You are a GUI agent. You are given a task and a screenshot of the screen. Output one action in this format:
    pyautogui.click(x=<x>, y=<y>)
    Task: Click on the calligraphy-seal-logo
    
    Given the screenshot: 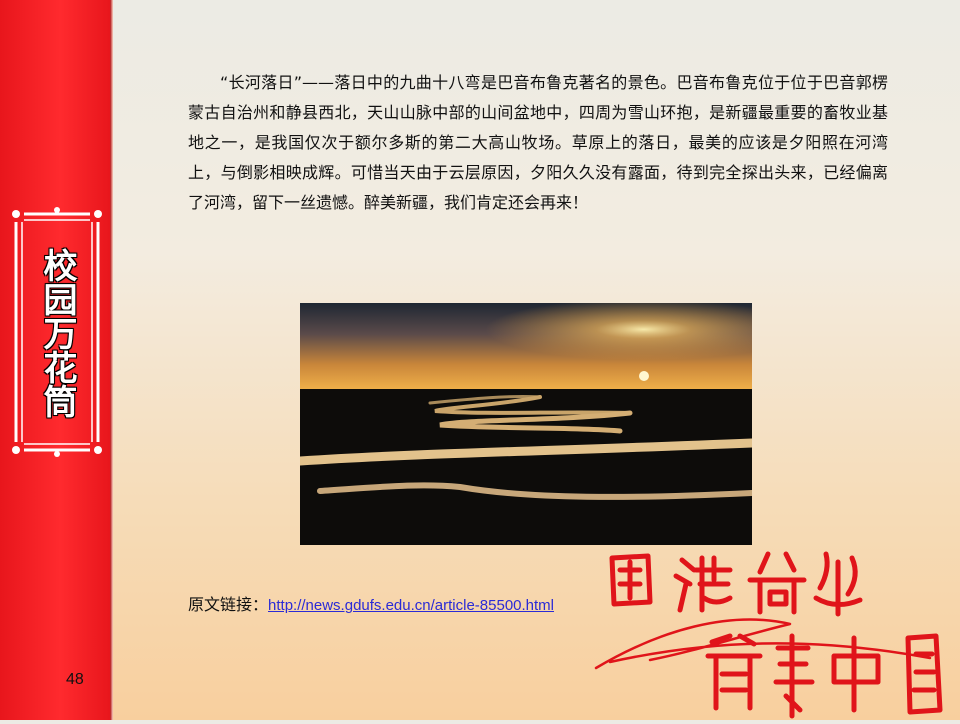 What is the action you would take?
    pyautogui.click(x=775, y=630)
    